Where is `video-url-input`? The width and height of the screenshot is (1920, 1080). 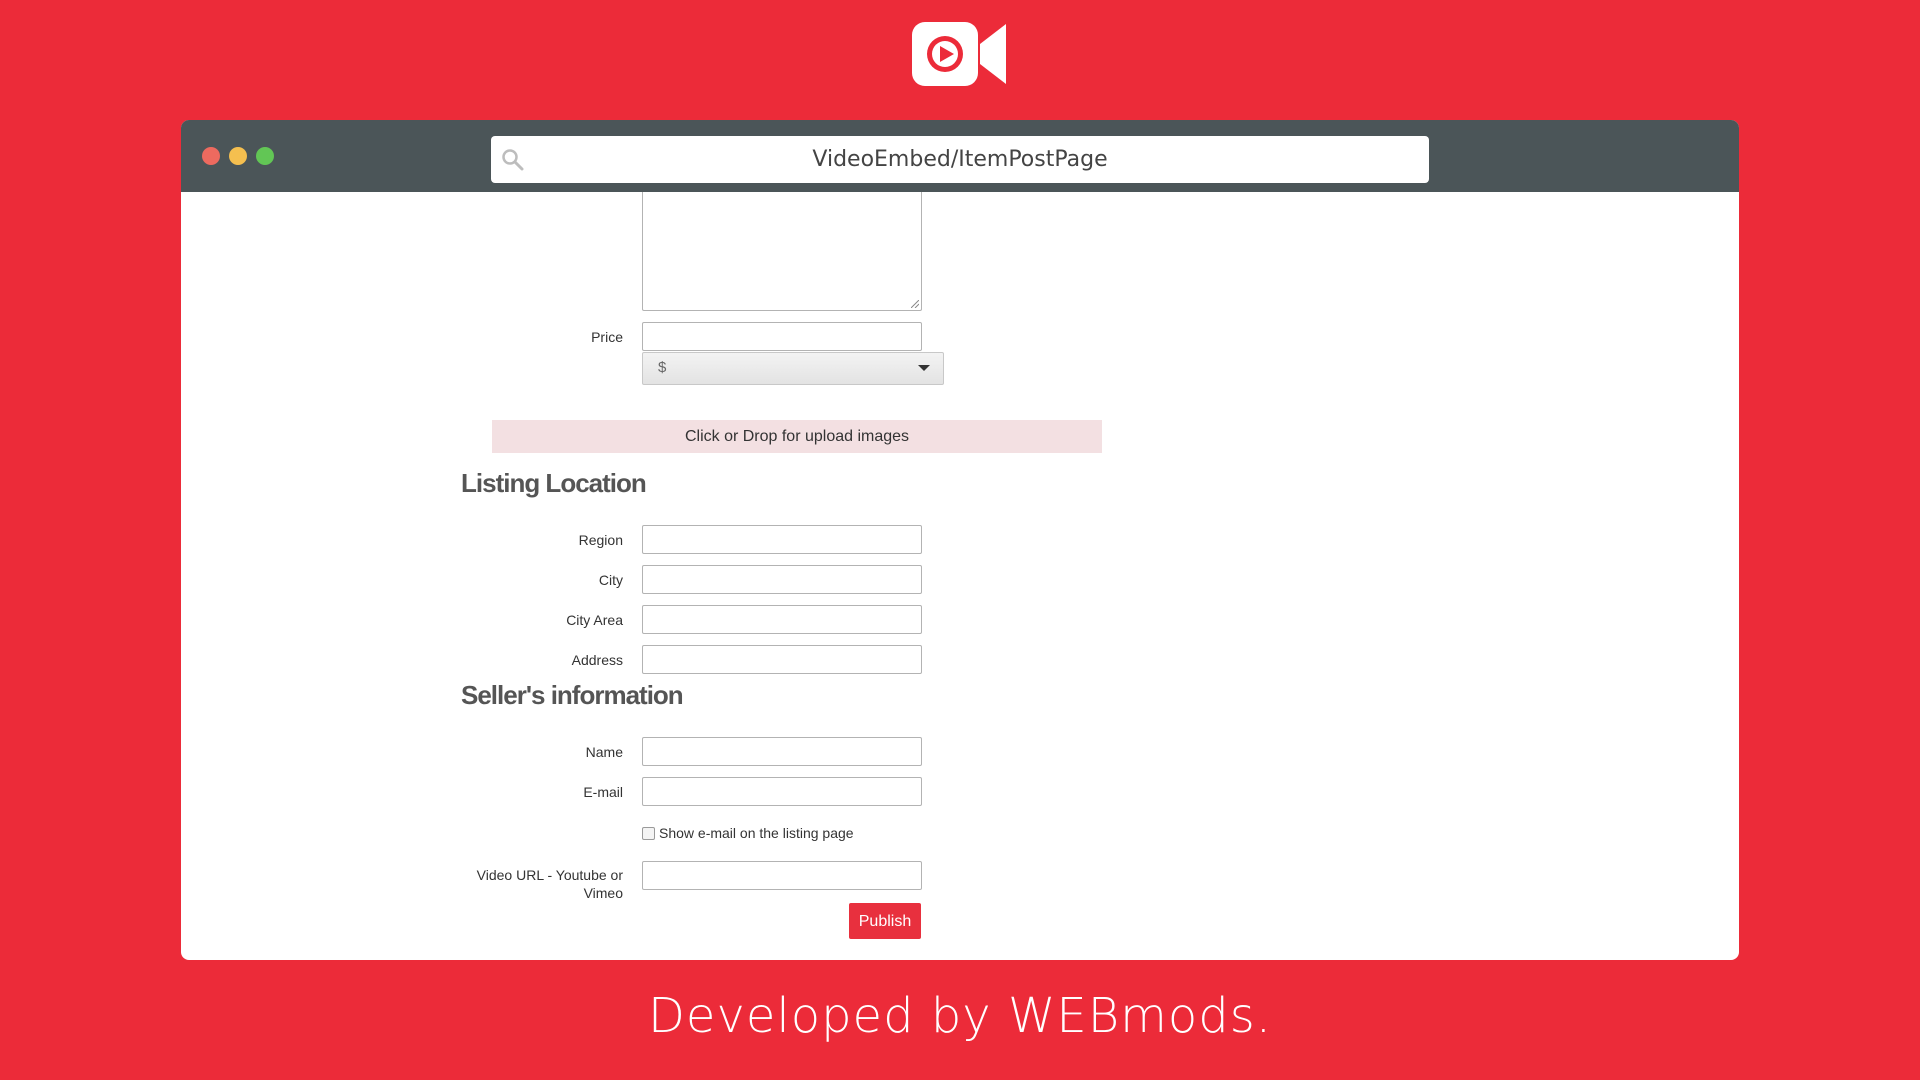
video-url-input is located at coordinates (782, 875).